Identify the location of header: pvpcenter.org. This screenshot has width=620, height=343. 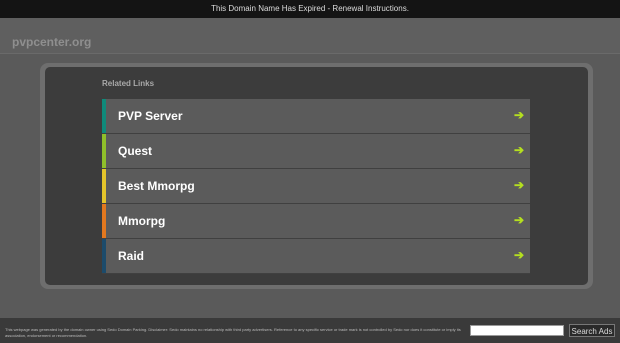
(310, 36).